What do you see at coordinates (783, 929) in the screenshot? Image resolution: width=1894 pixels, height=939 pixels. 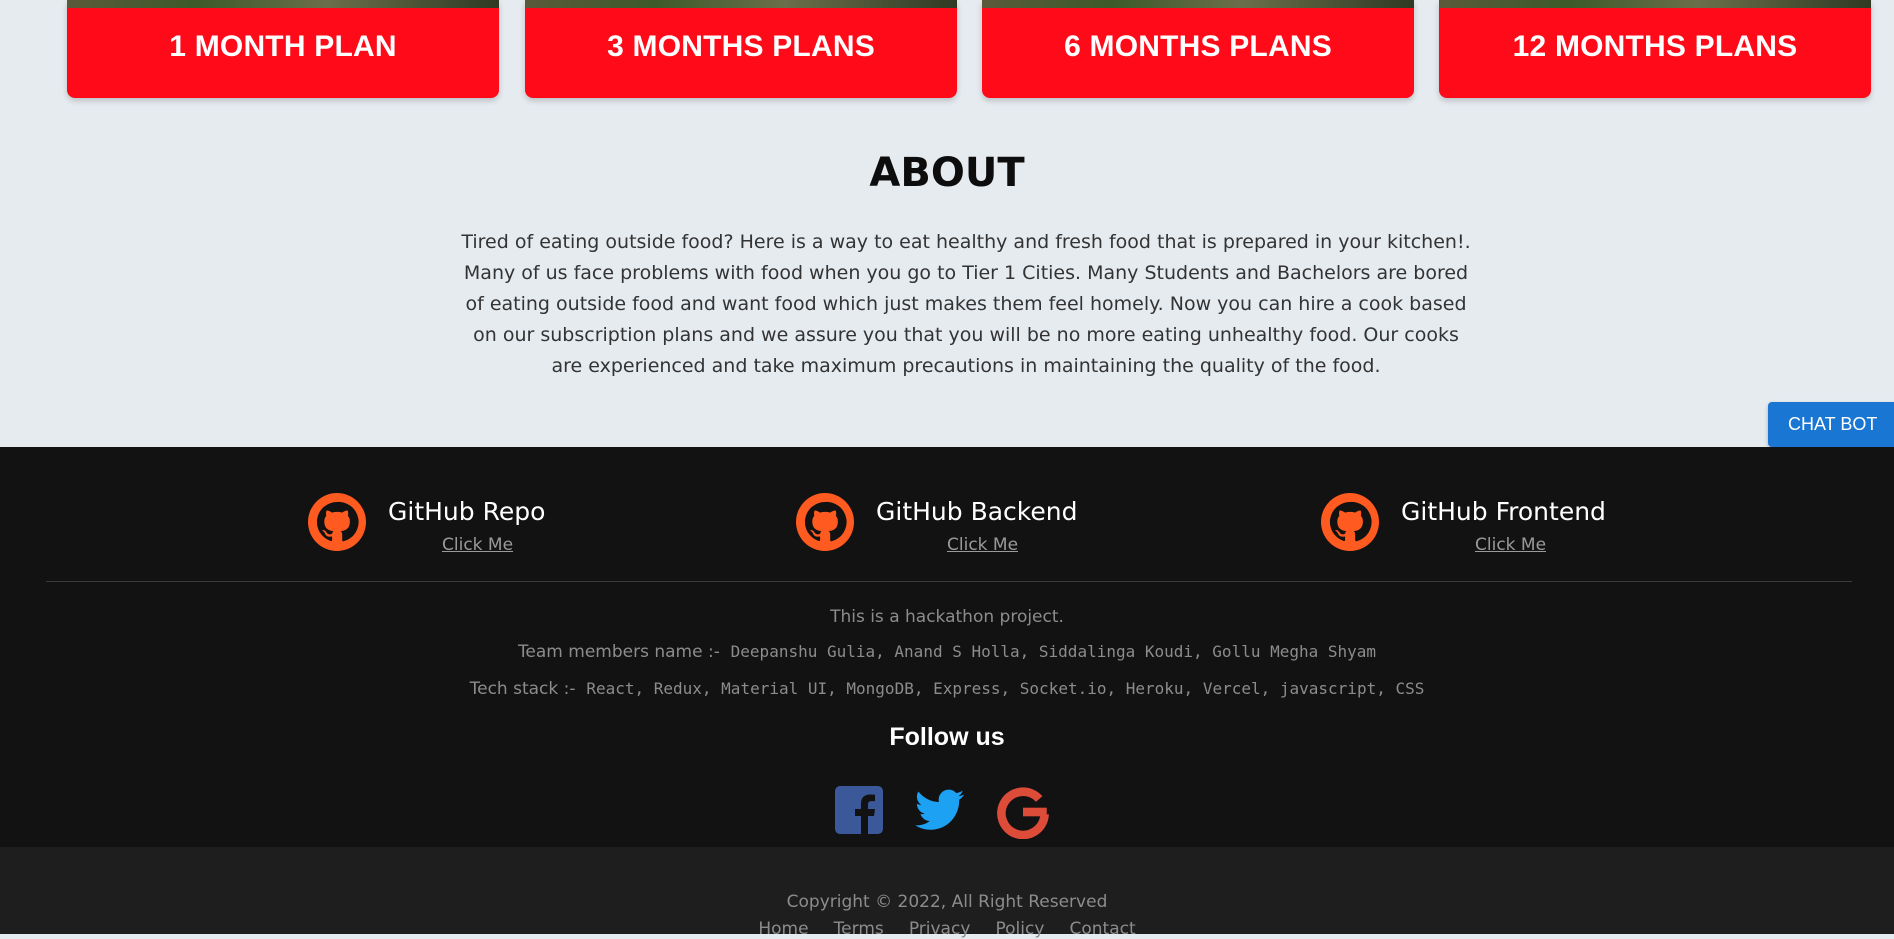 I see `nav-home-link: Home` at bounding box center [783, 929].